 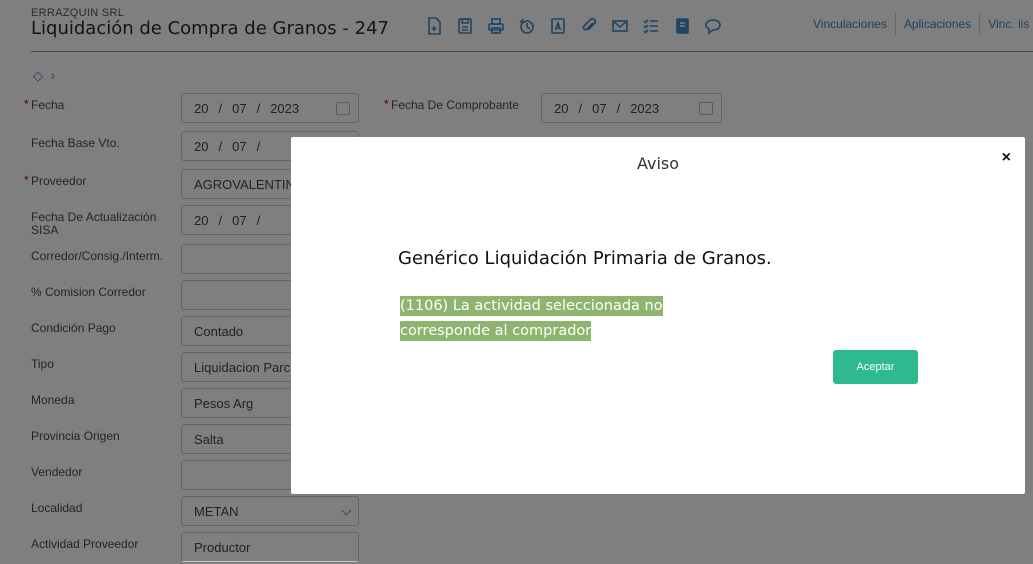 I want to click on close-icon: ×, so click(x=1006, y=158).